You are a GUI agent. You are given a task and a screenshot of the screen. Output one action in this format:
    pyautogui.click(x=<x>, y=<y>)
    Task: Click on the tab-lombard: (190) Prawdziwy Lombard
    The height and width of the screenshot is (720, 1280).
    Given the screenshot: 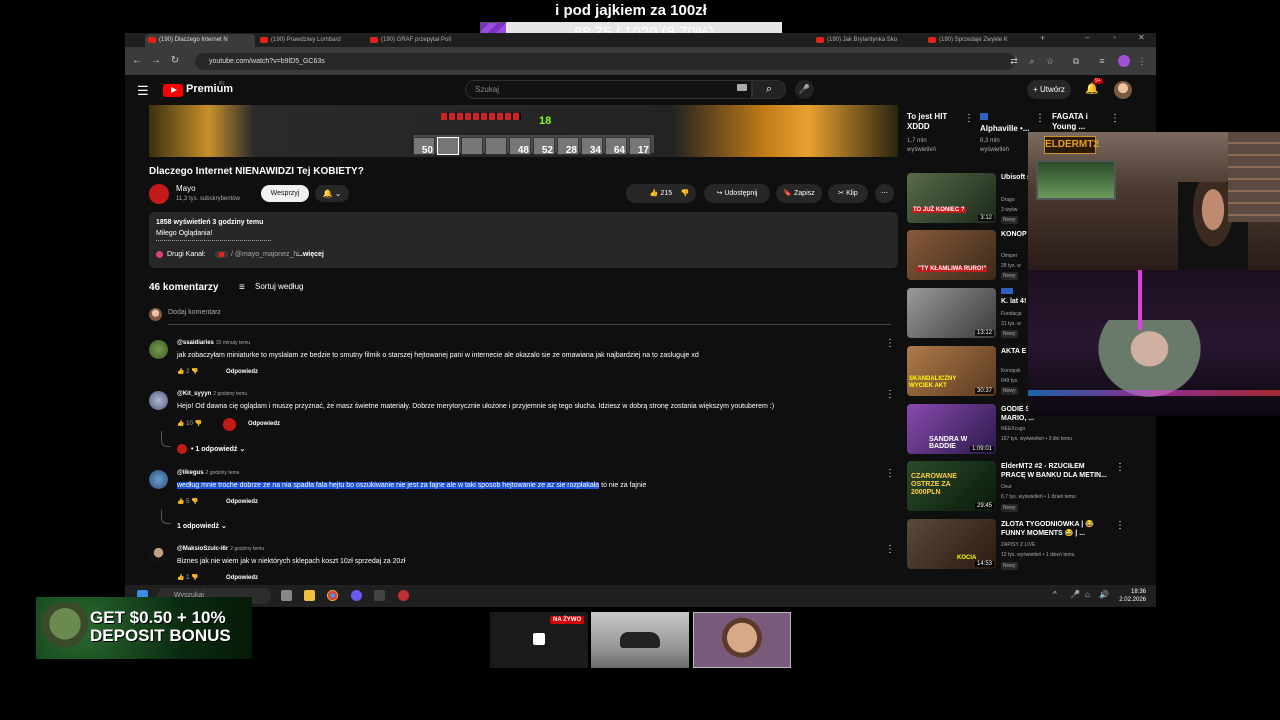 What is the action you would take?
    pyautogui.click(x=311, y=40)
    